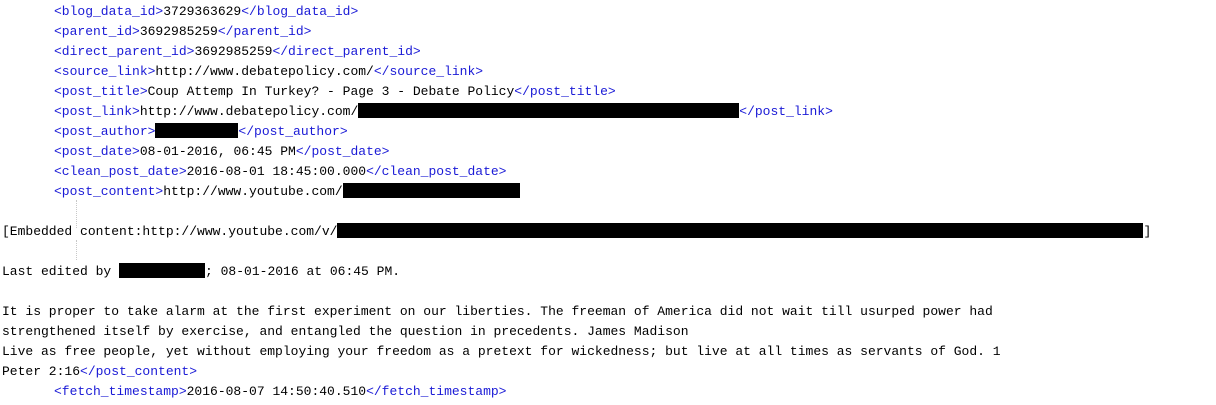 Image resolution: width=1216 pixels, height=405 pixels. I want to click on post-content-line: <post_content>http://www.youtube.com/, so click(287, 192).